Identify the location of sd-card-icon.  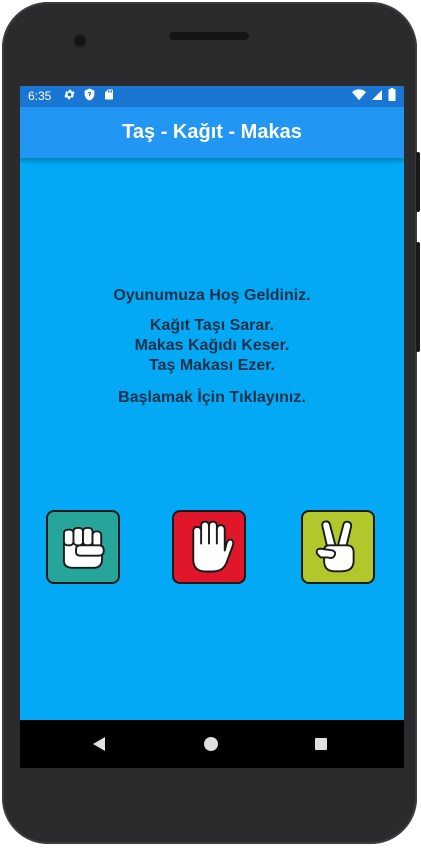
(109, 94).